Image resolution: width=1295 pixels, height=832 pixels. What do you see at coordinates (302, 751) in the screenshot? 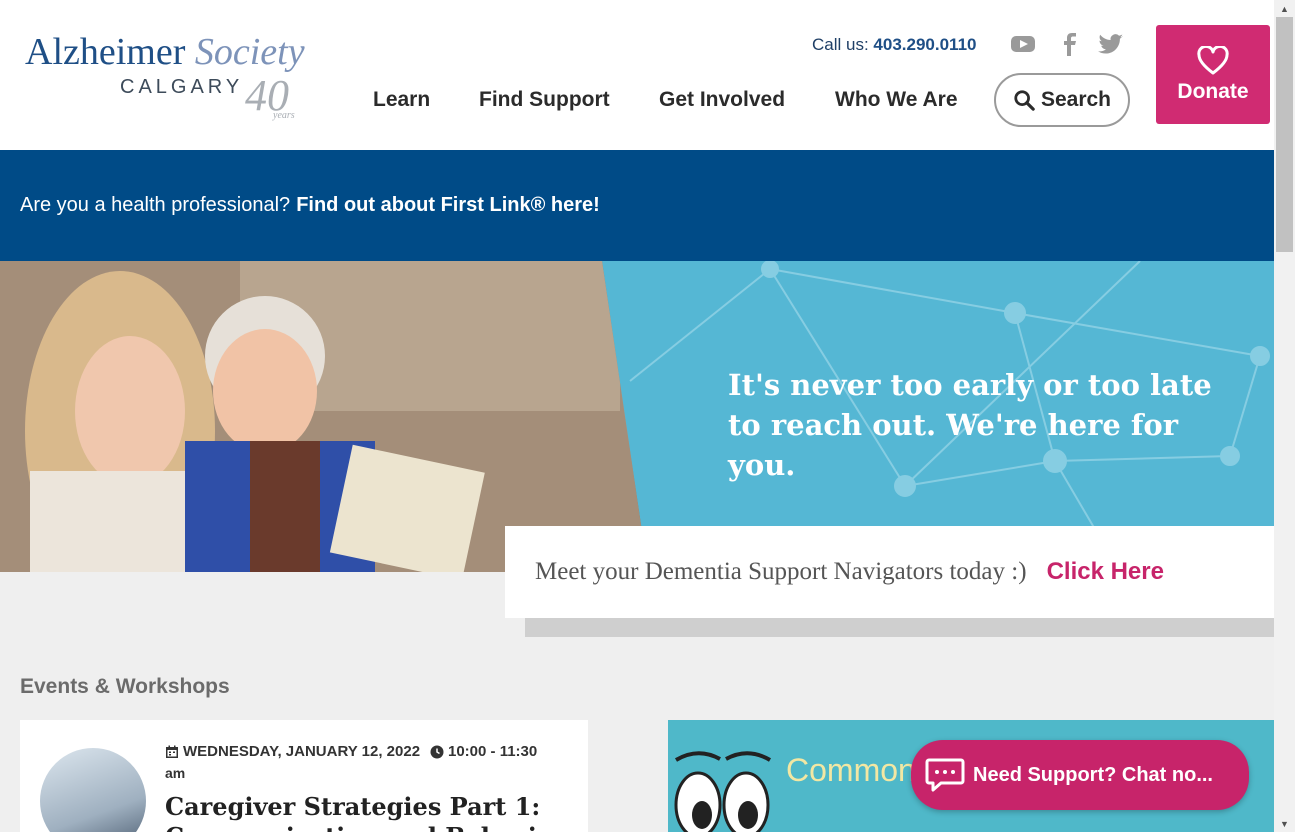
I see `event-date-text: WEDNESDAY, JANUARY 12, 2022` at bounding box center [302, 751].